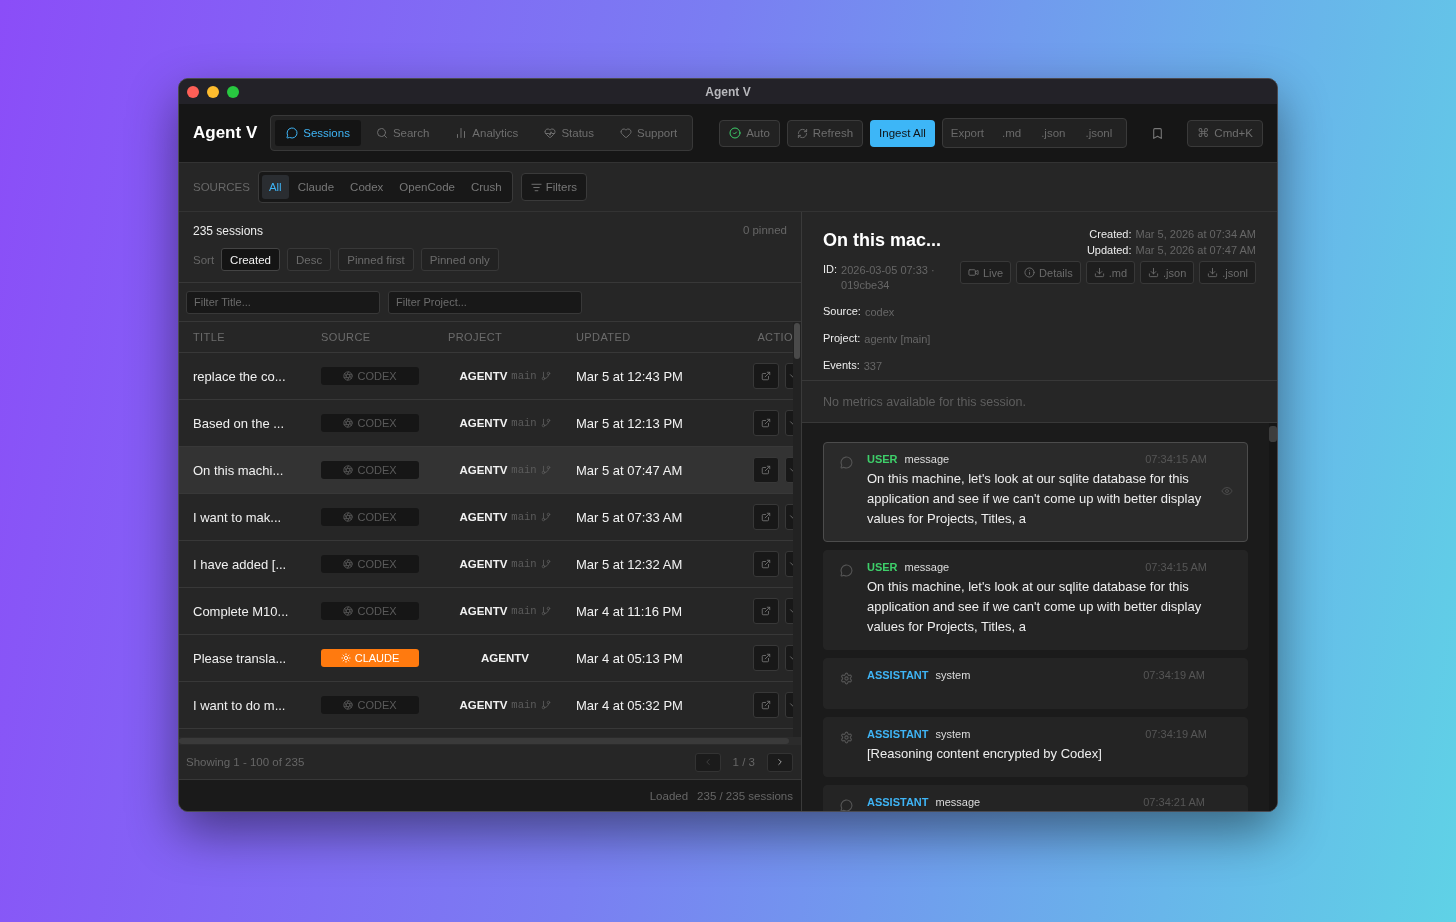 Image resolution: width=1456 pixels, height=922 pixels. I want to click on export-format-button: .jsonl, so click(1099, 133).